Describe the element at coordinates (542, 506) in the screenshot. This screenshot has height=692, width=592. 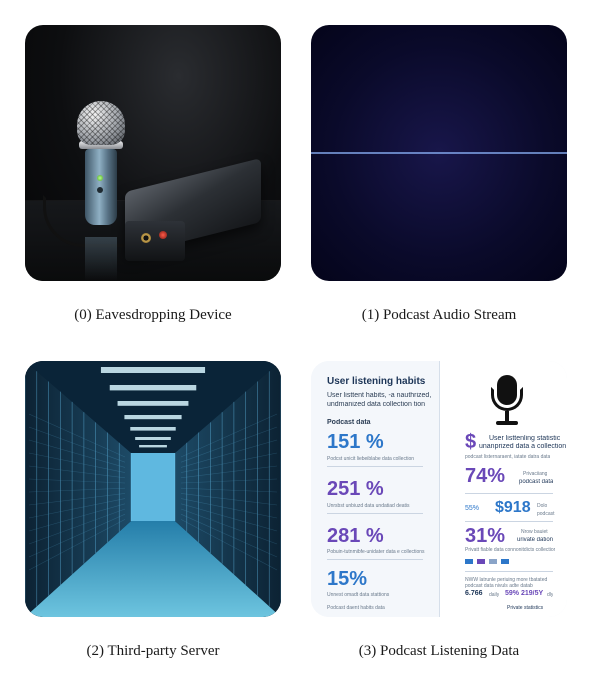
I see `right-stat-note: Dolo` at that location.